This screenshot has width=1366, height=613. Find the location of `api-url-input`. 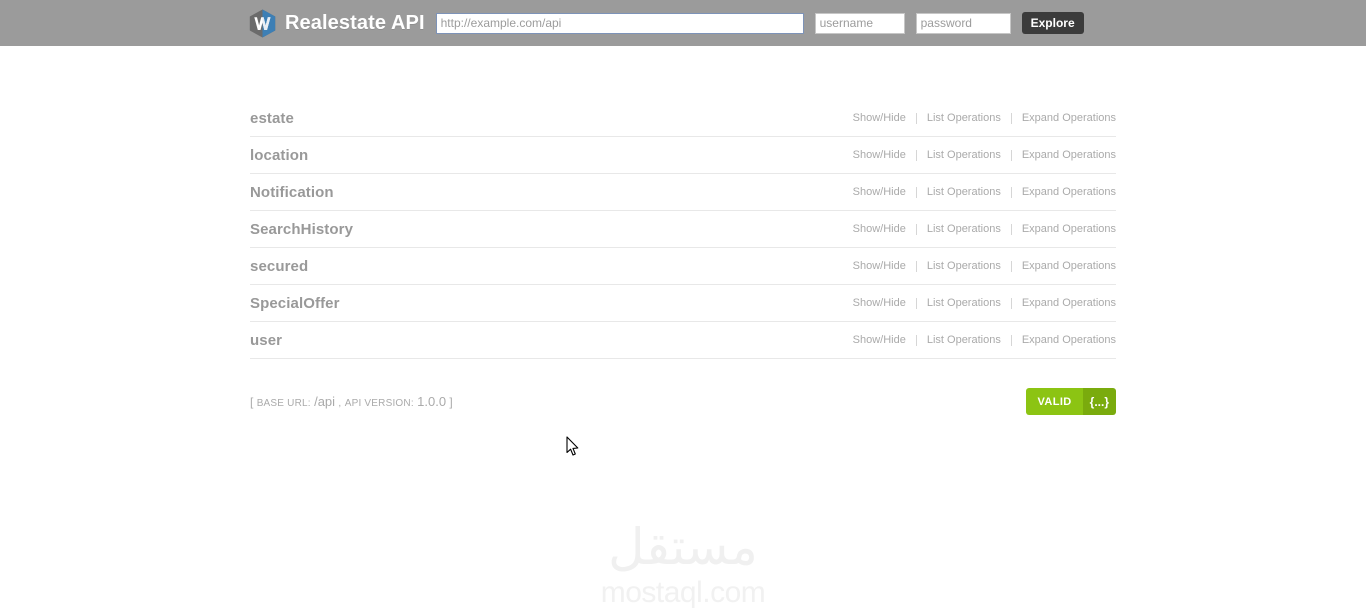

api-url-input is located at coordinates (619, 23).